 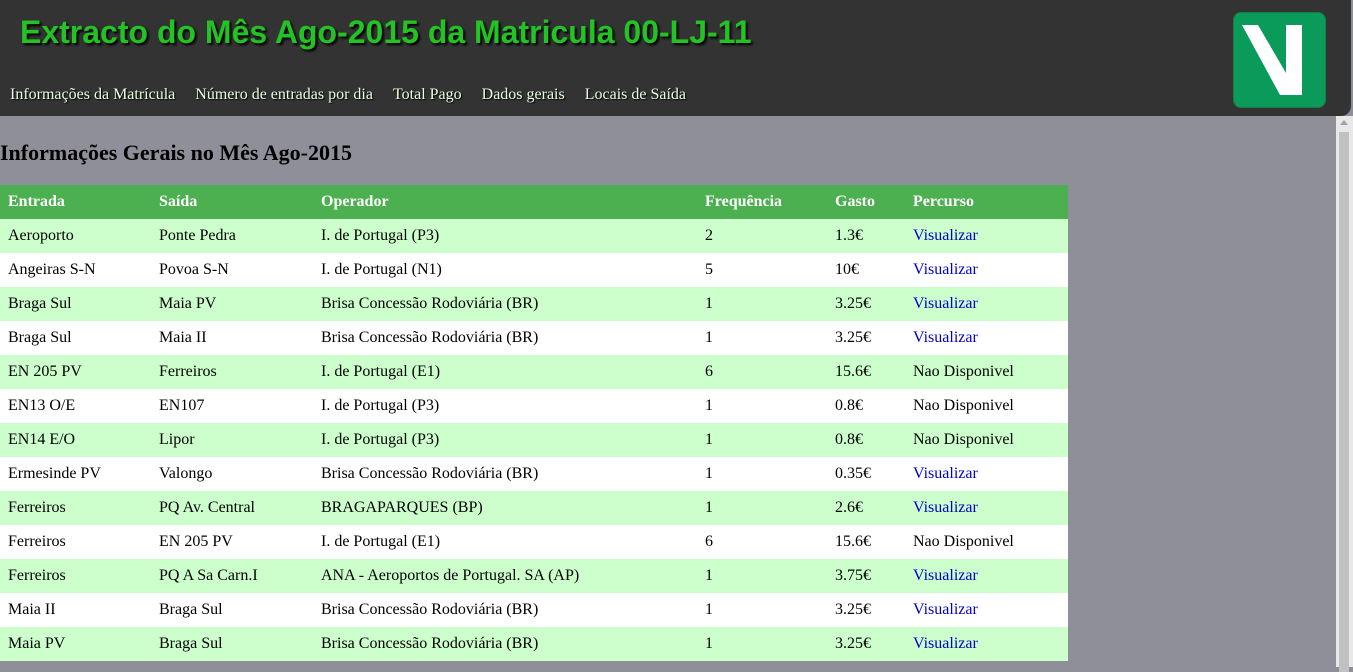 I want to click on cell-saida: Valongo, so click(x=232, y=474).